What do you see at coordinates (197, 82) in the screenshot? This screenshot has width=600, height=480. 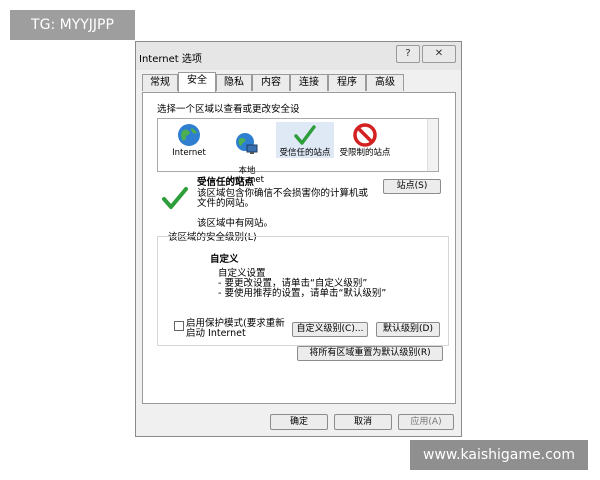 I see `tab-security: 安全` at bounding box center [197, 82].